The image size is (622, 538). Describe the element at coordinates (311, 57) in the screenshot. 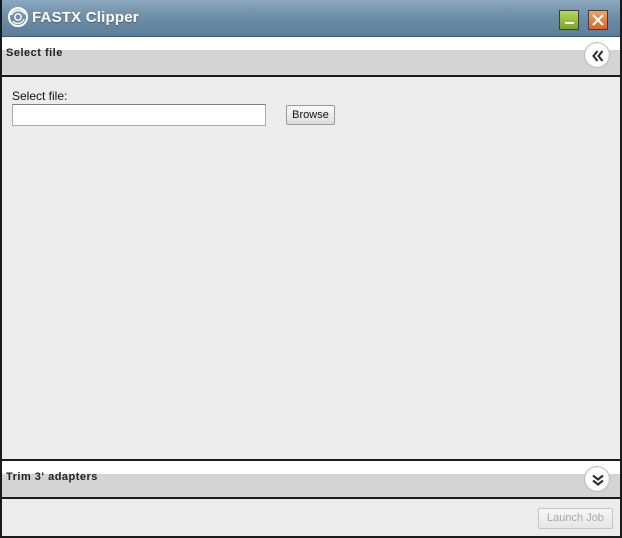

I see `section-header-select-file: Select file` at that location.